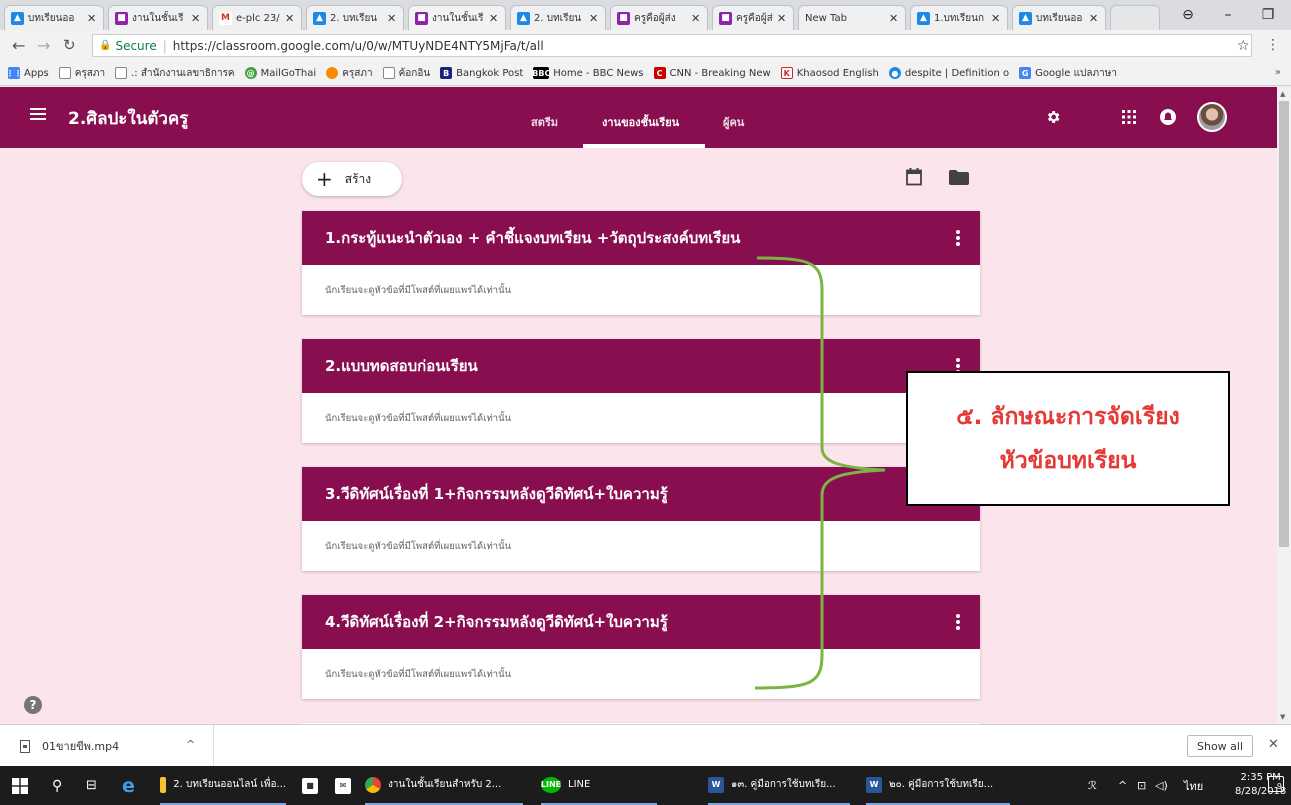 The height and width of the screenshot is (805, 1291). I want to click on new-tab-button, so click(1135, 17).